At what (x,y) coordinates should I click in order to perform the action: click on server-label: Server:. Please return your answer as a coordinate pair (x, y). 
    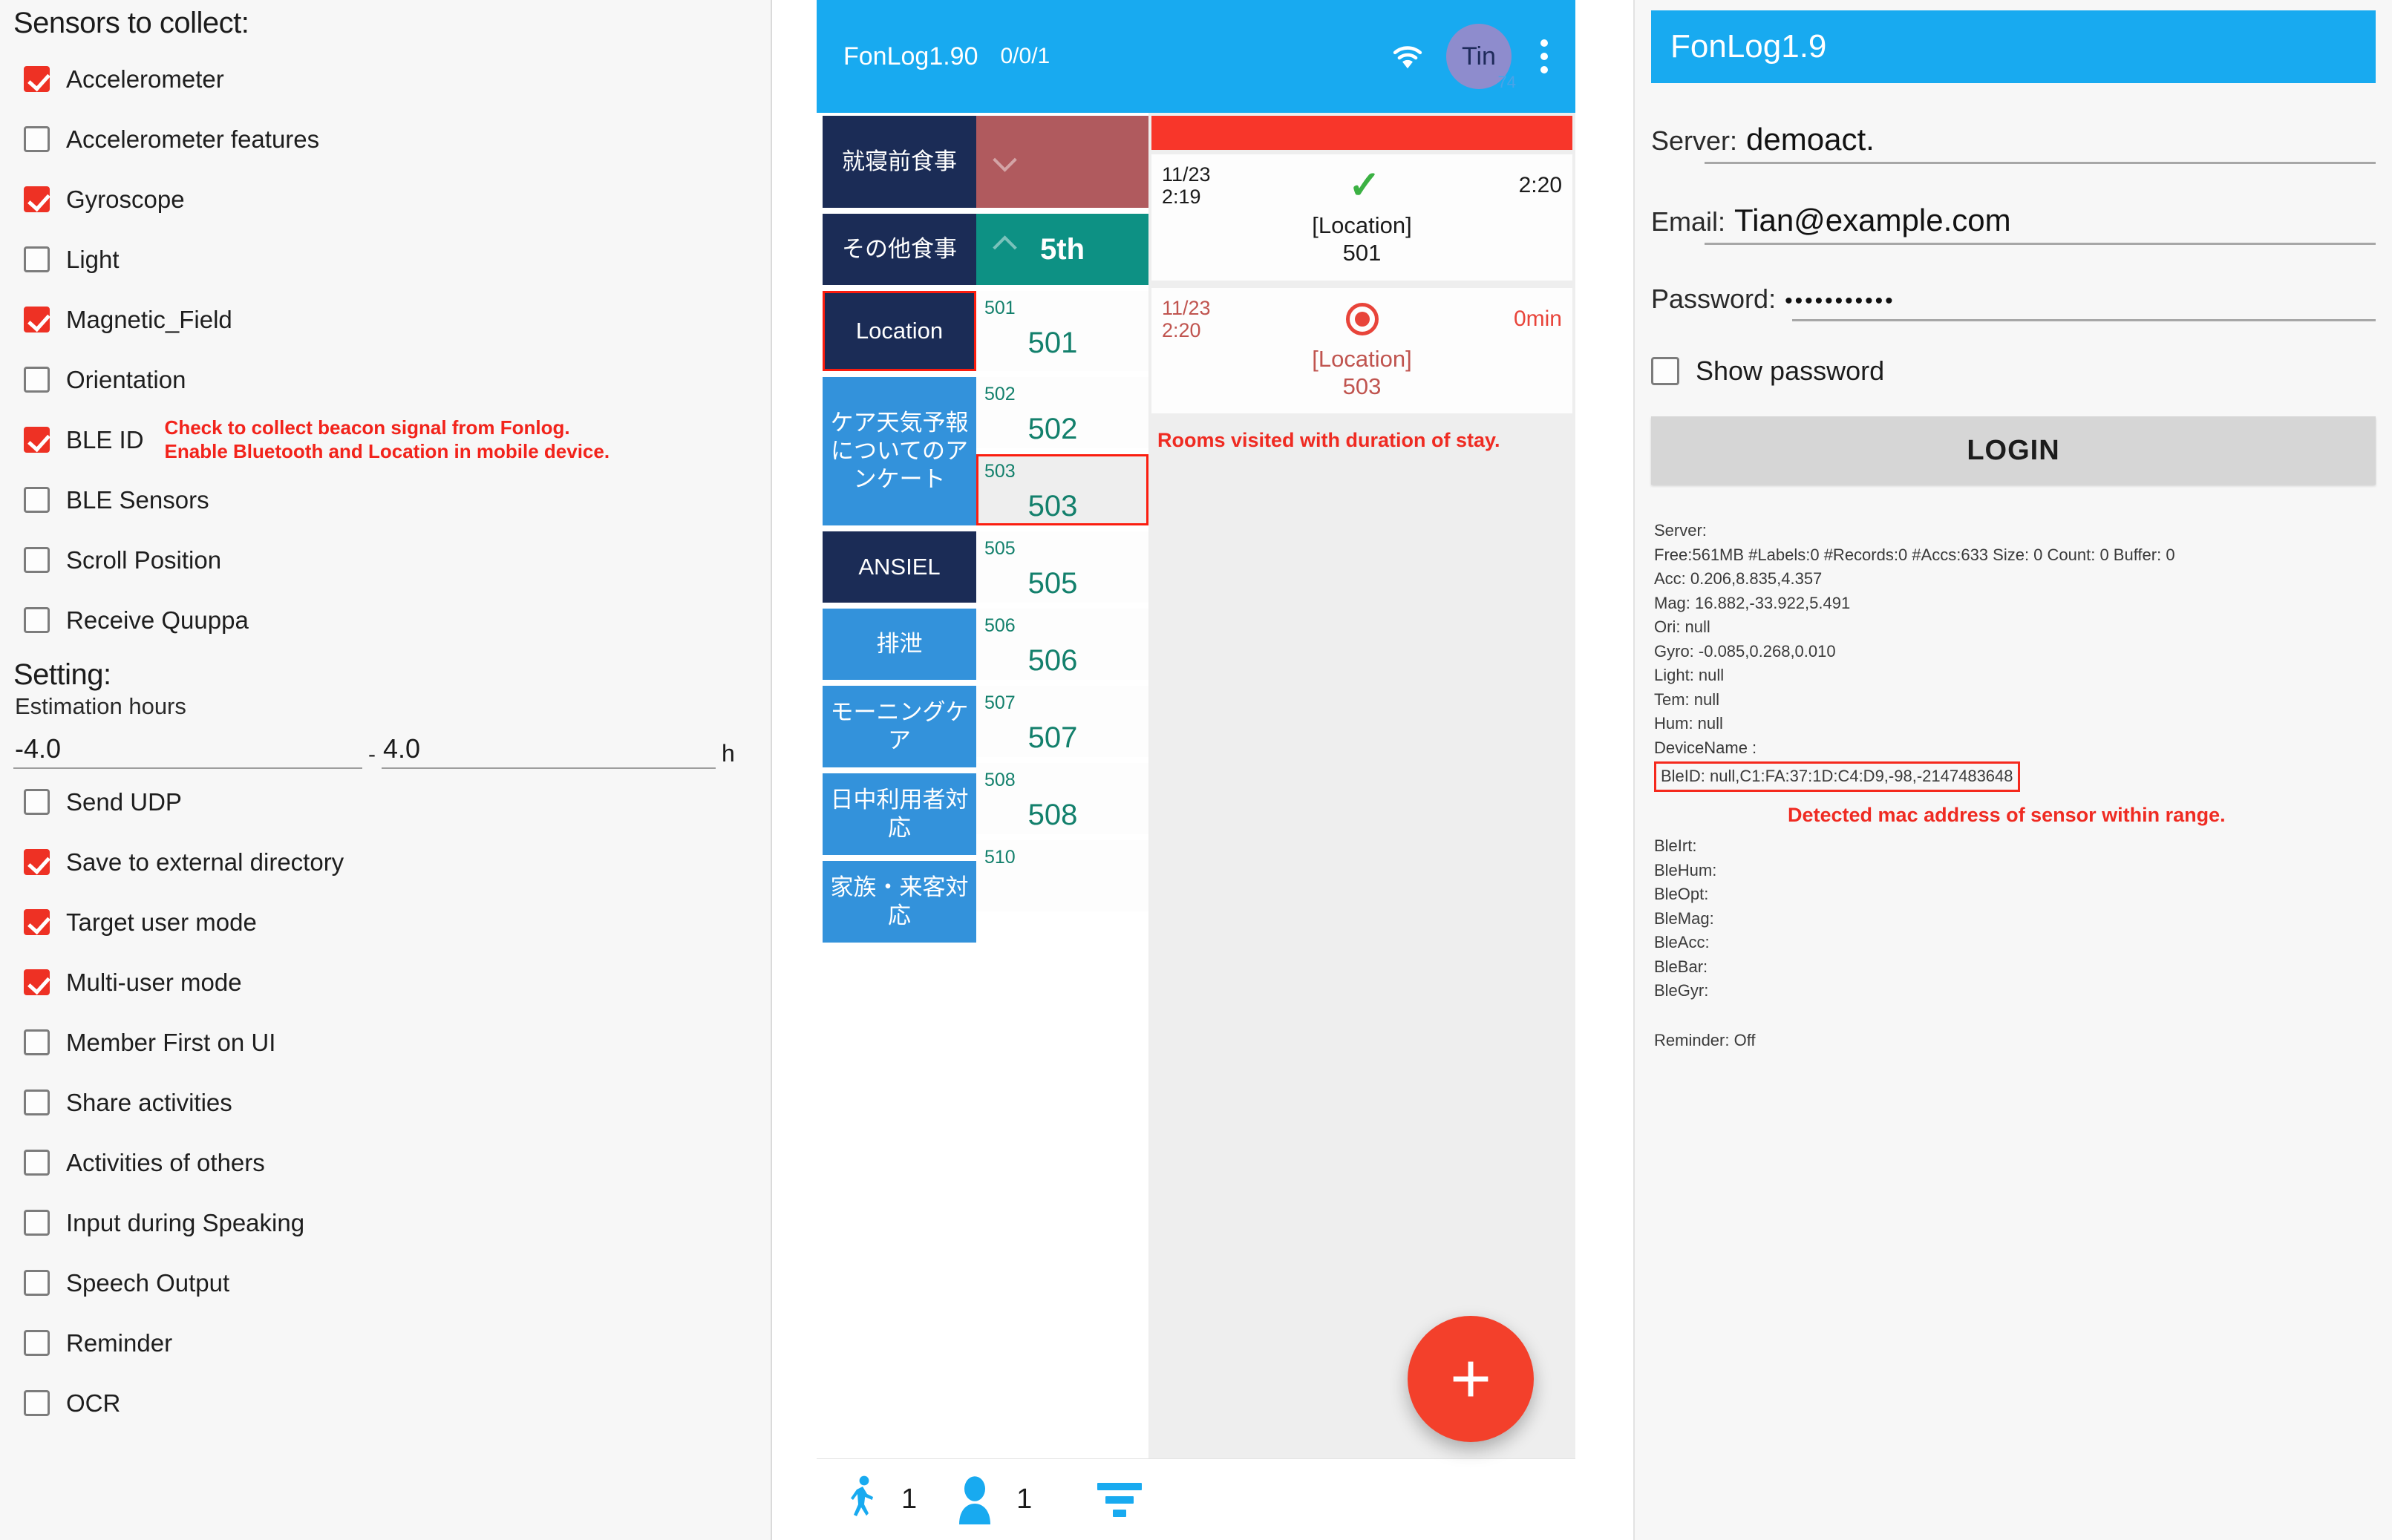
    Looking at the image, I should click on (1694, 140).